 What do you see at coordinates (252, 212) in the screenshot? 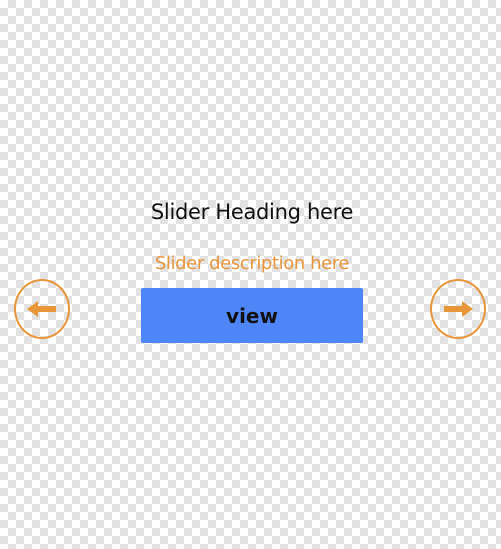
I see `slider-heading: Slider Heading here` at bounding box center [252, 212].